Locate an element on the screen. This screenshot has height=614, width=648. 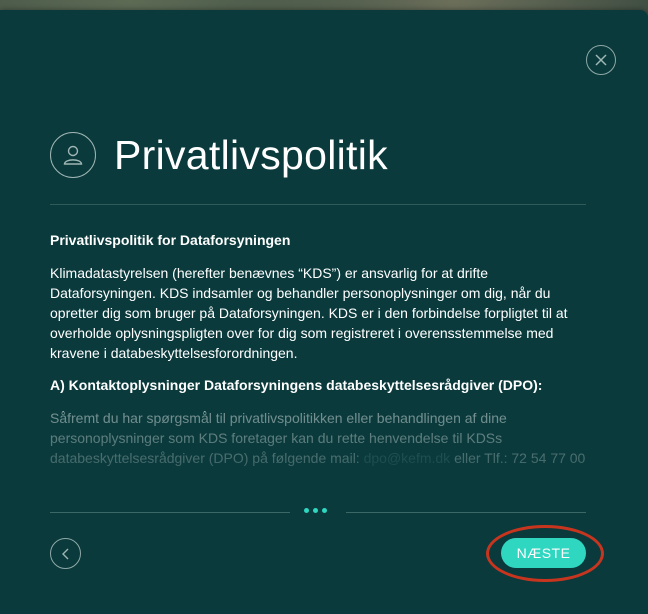
policy-heading: Privatlivspolitik for Dataforsyningen is located at coordinates (170, 240).